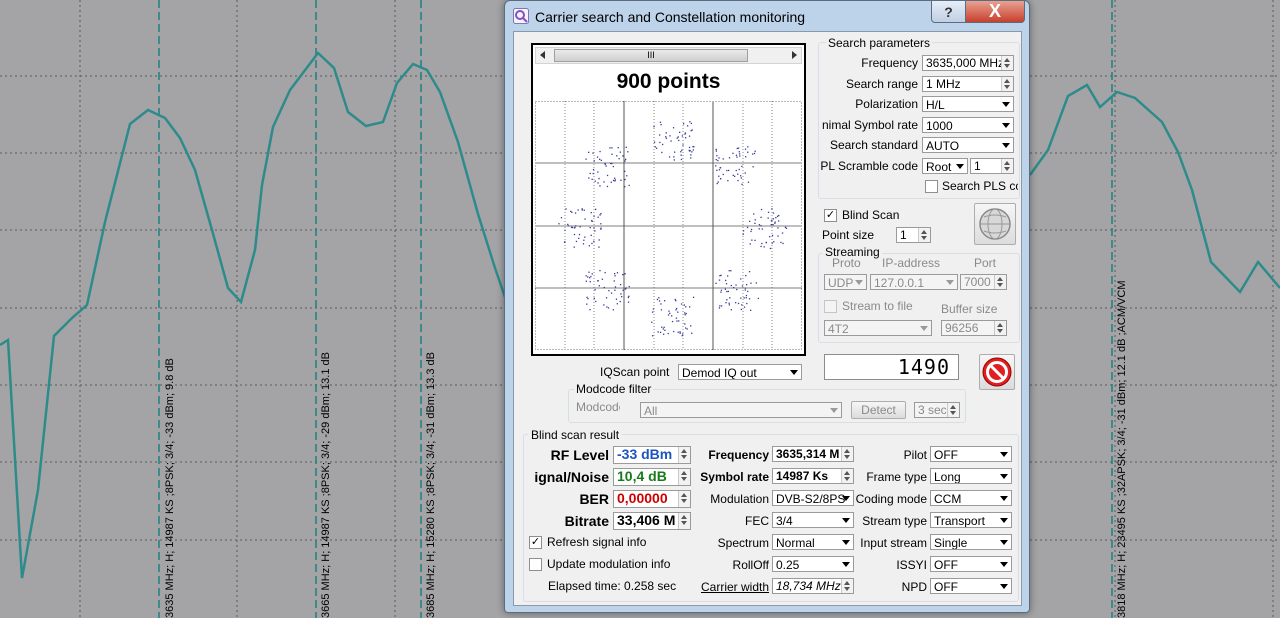 This screenshot has height=618, width=1280. I want to click on proto-value: UDP, so click(841, 283).